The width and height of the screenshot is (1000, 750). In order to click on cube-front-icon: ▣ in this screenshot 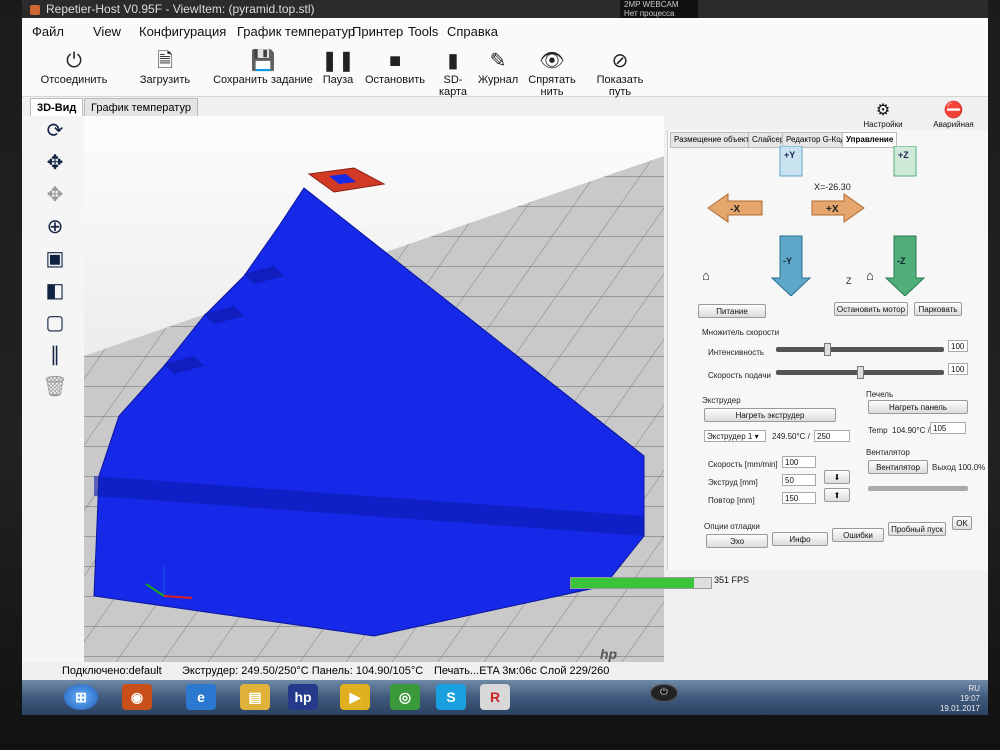, I will do `click(55, 259)`.